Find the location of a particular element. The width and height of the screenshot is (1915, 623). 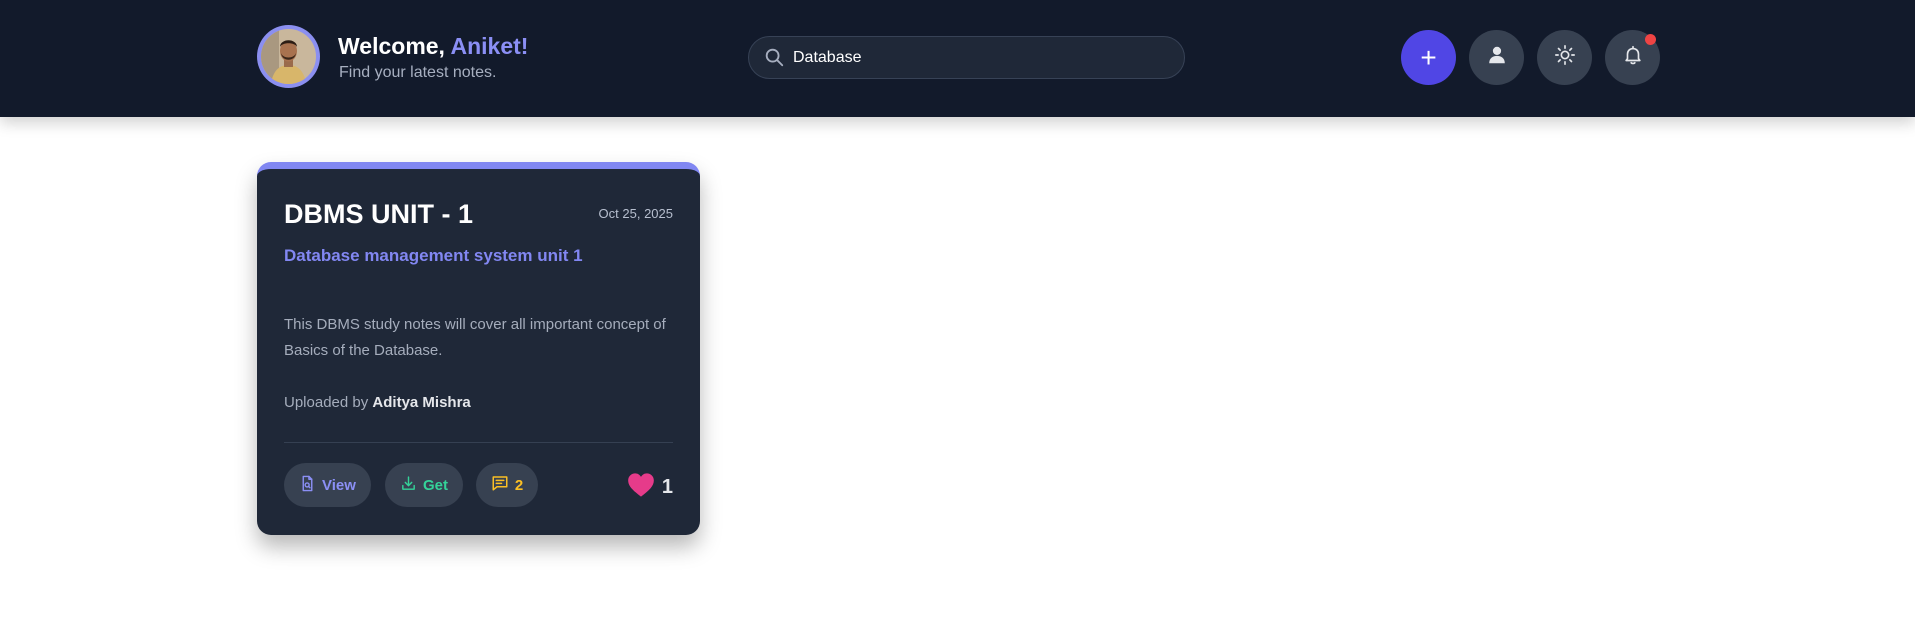

note-date: Oct 25, 2025 is located at coordinates (635, 213).